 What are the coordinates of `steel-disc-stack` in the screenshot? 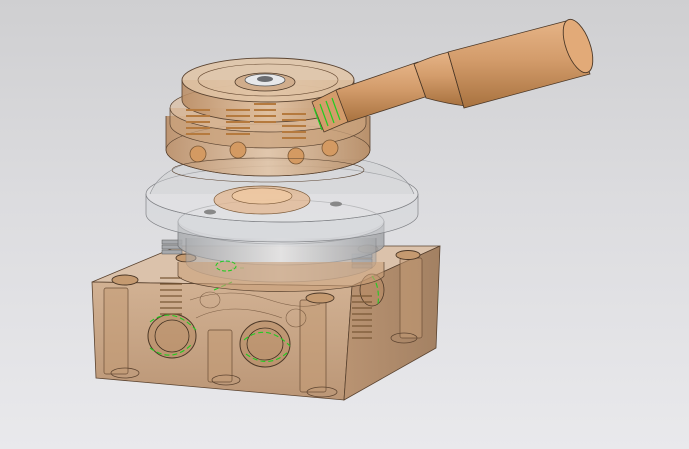 It's located at (282, 225).